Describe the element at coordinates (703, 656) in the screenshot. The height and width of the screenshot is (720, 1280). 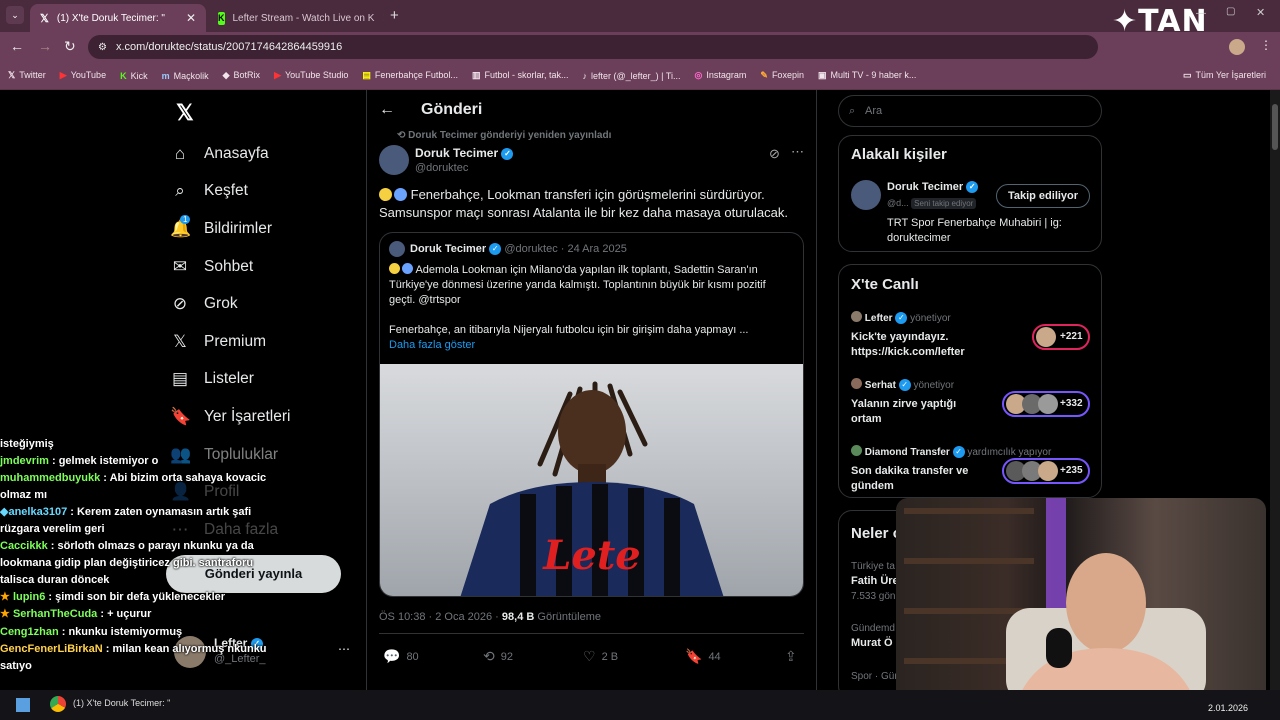
I see `bookmark-button: 🔖 44` at that location.